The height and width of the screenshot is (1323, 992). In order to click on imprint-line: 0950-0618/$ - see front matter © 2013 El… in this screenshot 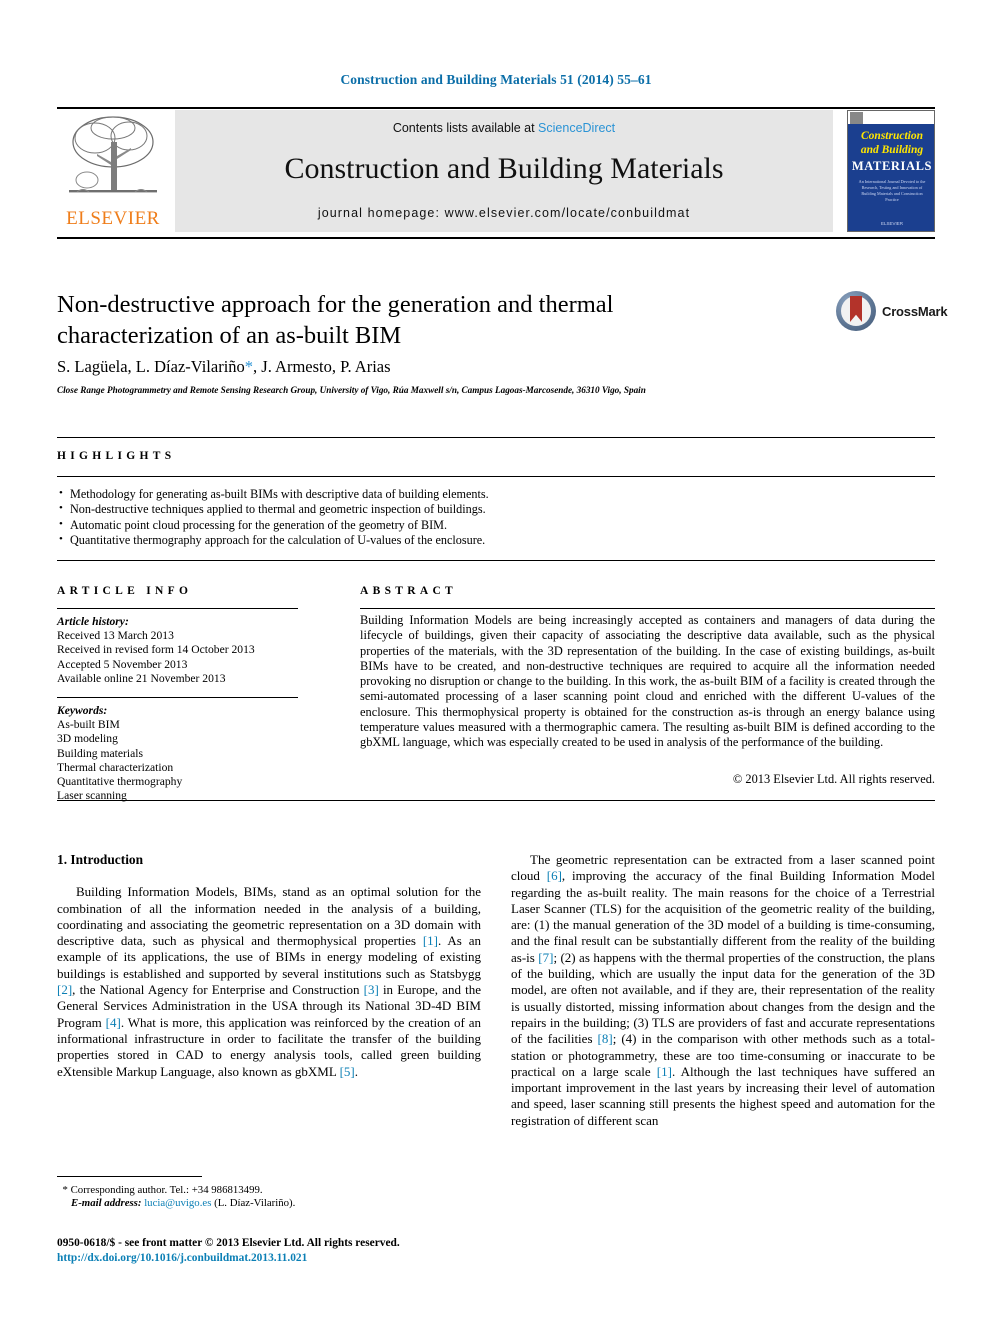, I will do `click(228, 1243)`.